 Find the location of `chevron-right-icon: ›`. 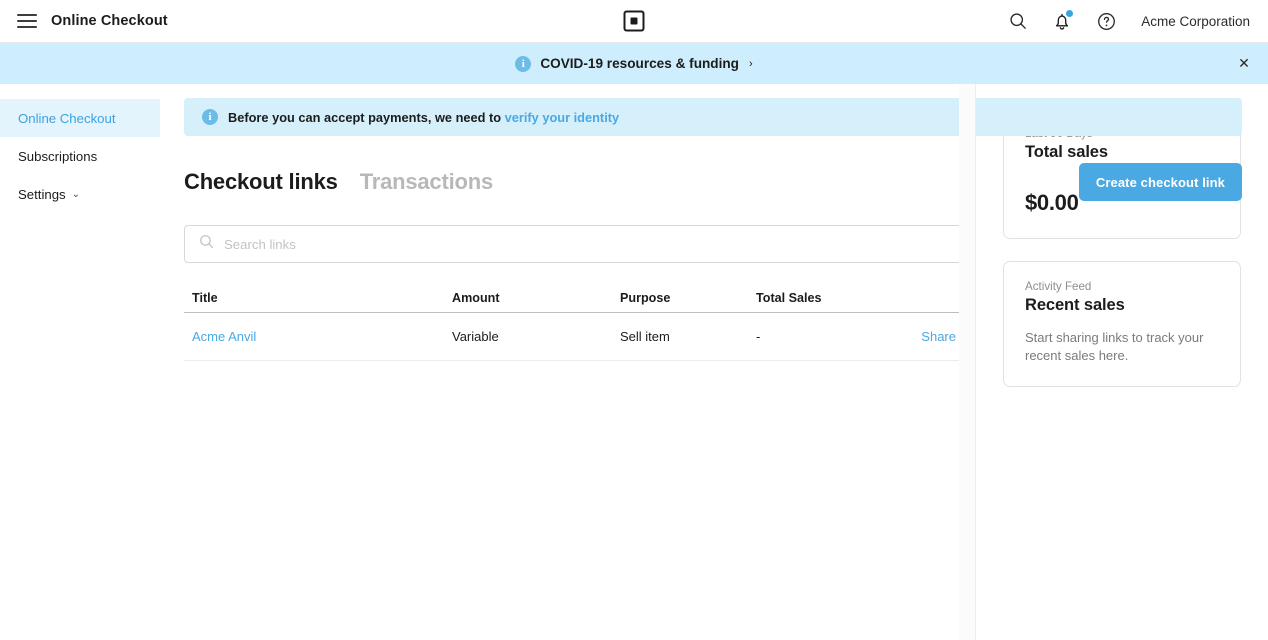

chevron-right-icon: › is located at coordinates (750, 63).